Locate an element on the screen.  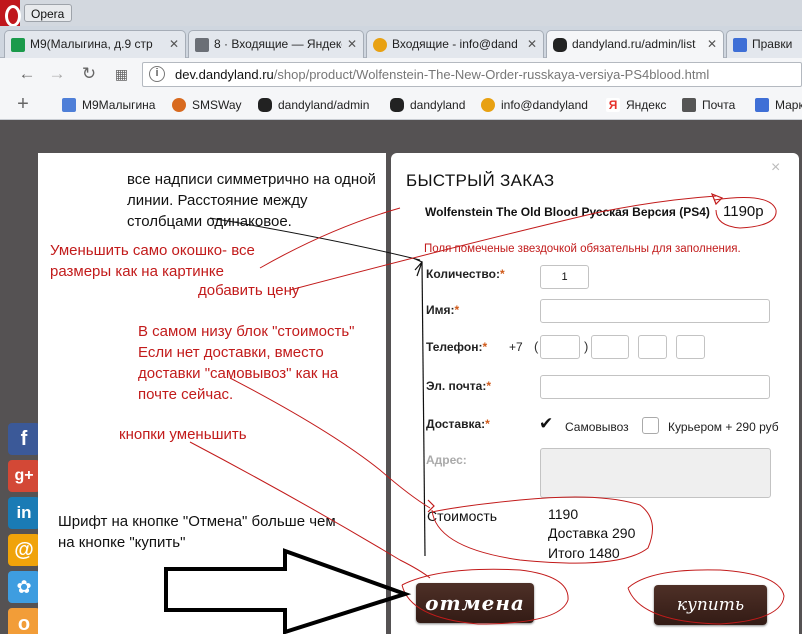
address-label: Адрес: is located at coordinates (446, 460).